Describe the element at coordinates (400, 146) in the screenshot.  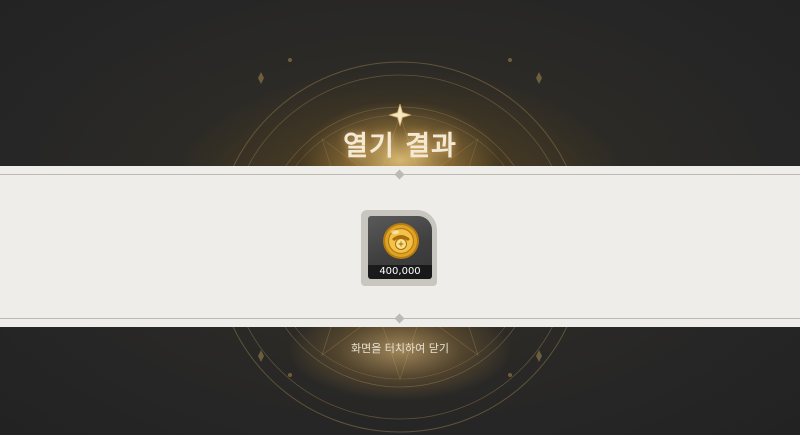
I see `result-title: 열기 결과` at that location.